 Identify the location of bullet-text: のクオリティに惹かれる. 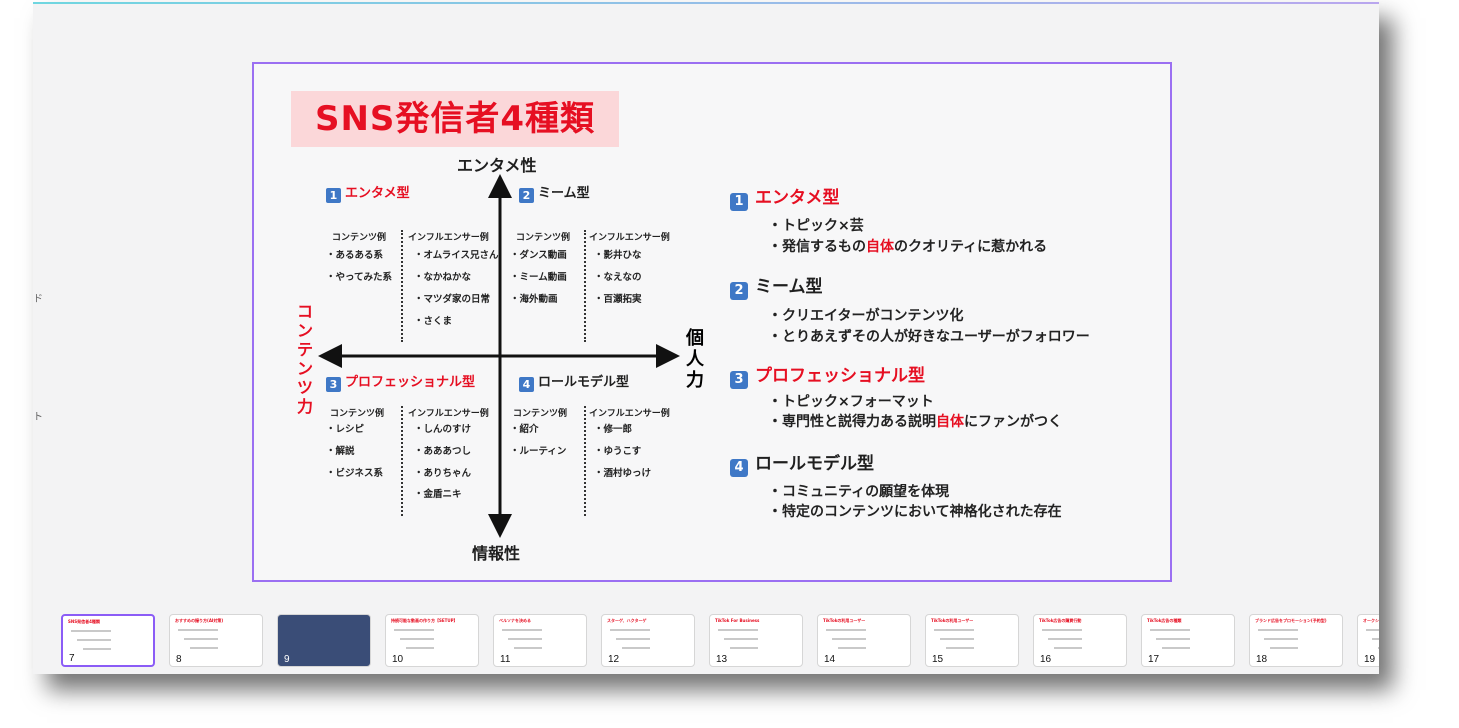
(971, 247).